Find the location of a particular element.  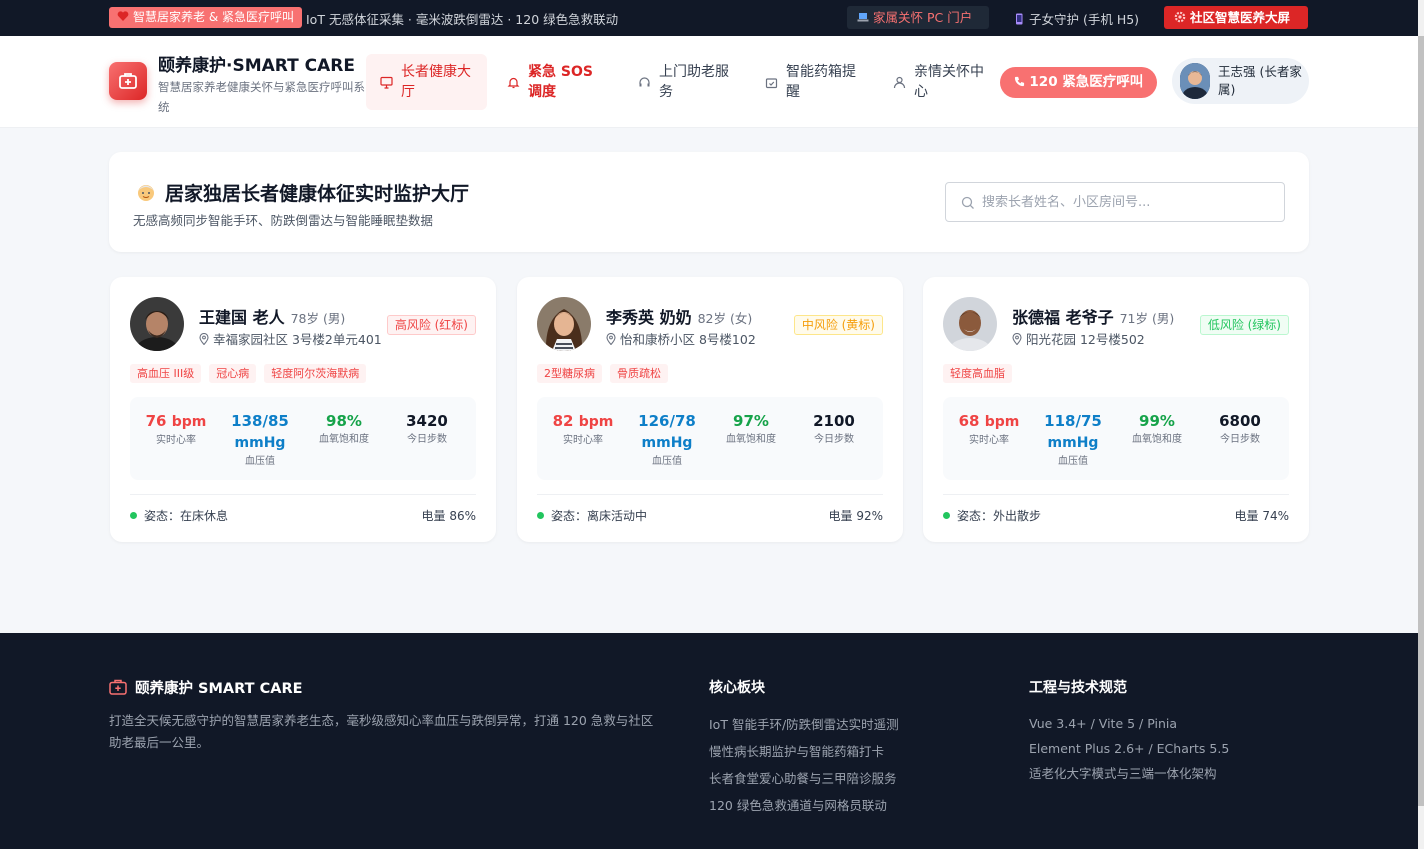

posture-text: 姿态：在床休息 is located at coordinates (186, 516).